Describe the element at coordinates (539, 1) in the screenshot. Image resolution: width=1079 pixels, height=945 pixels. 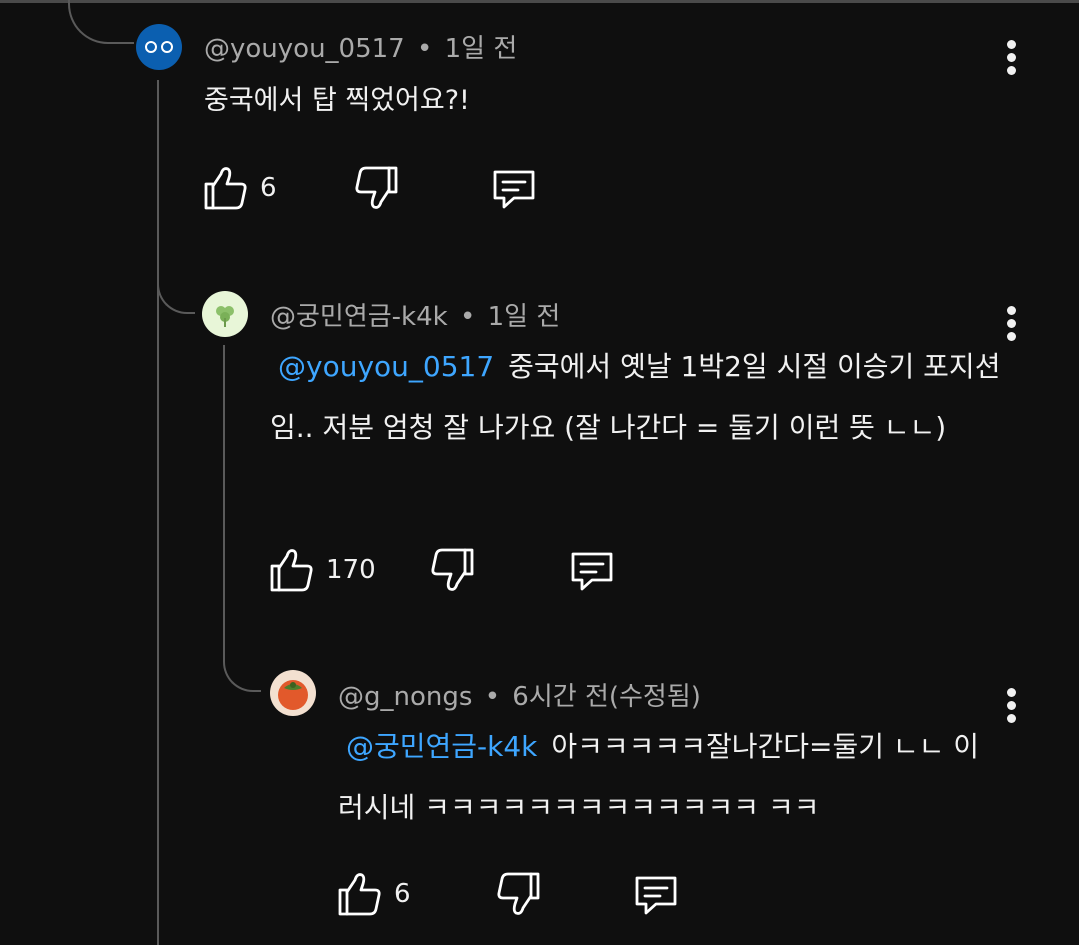
I see `top-divider` at that location.